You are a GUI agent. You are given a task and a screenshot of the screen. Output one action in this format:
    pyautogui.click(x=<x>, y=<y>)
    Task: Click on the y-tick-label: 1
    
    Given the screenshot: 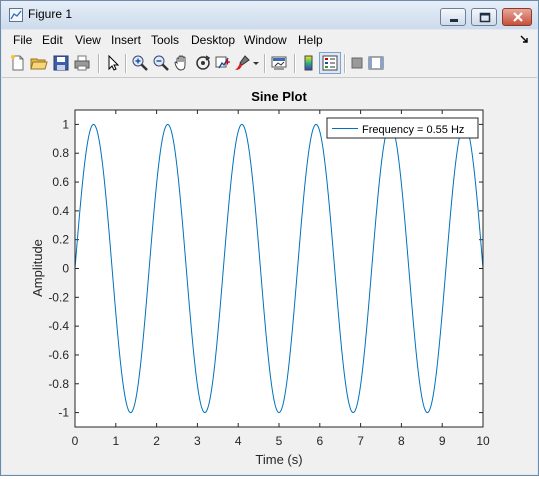 What is the action you would take?
    pyautogui.click(x=65, y=124)
    